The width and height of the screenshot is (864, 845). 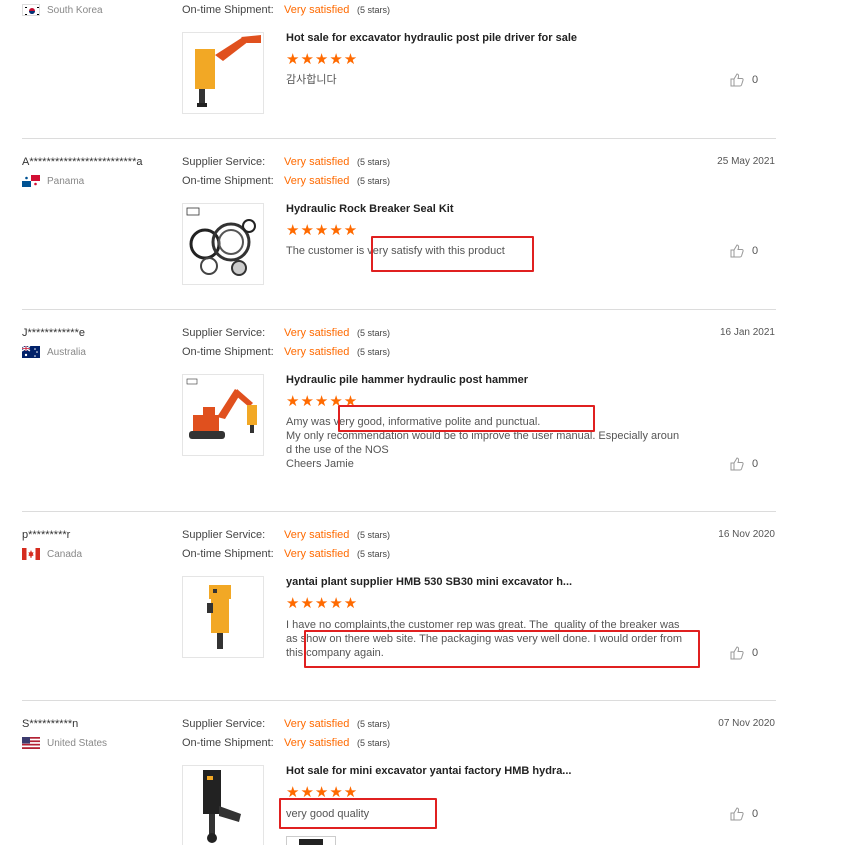 I want to click on united-states-flag-icon, so click(x=31, y=743).